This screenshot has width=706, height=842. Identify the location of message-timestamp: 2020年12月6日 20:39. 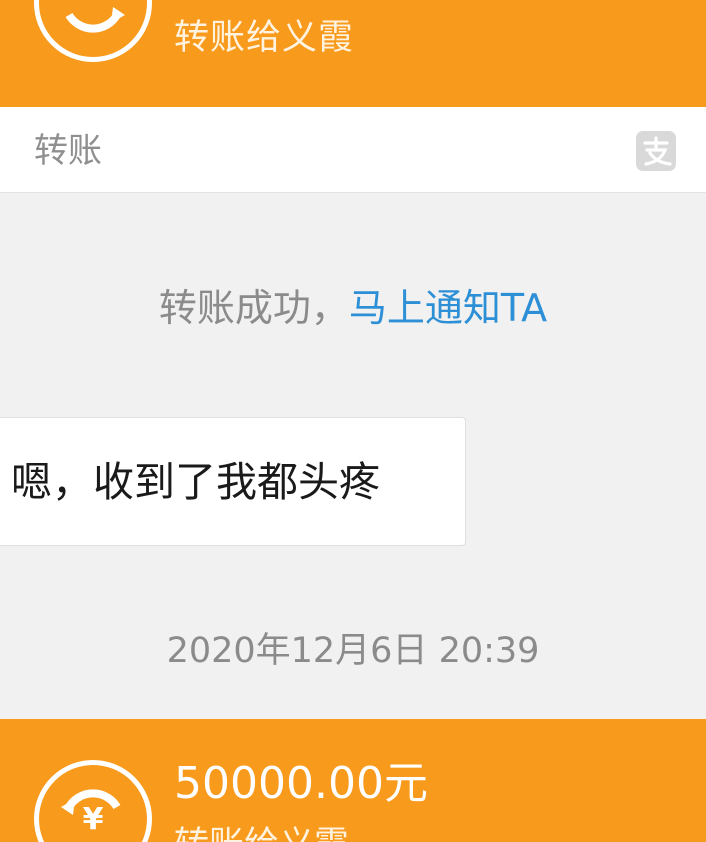
(353, 651).